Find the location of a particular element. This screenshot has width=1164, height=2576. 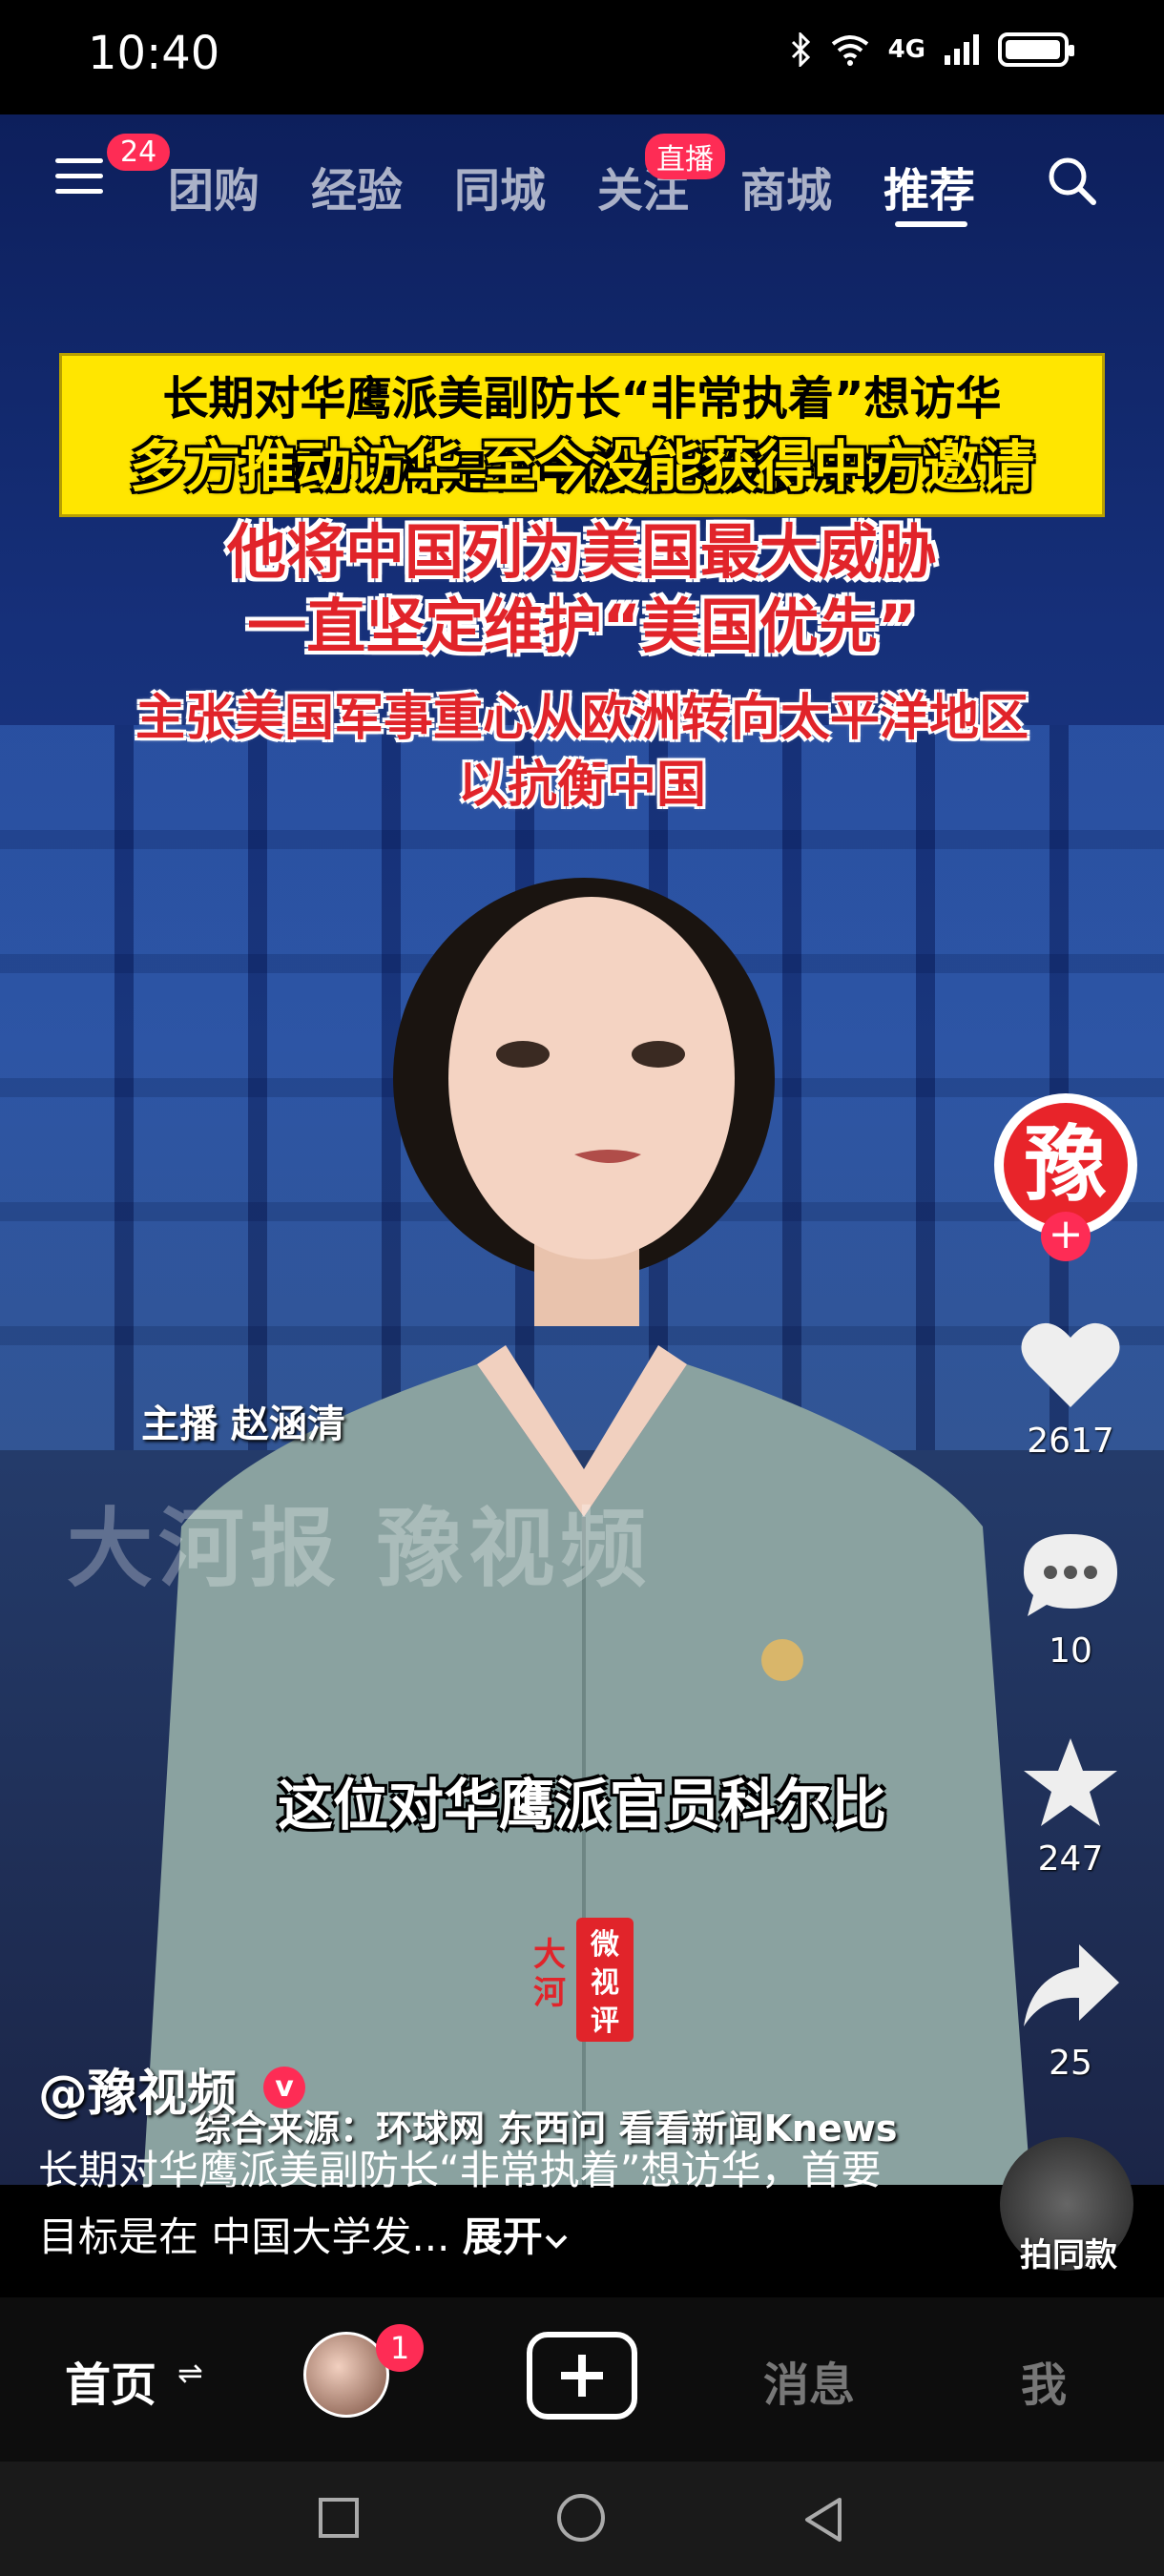

tab-group-buy: 团购 is located at coordinates (214, 186).